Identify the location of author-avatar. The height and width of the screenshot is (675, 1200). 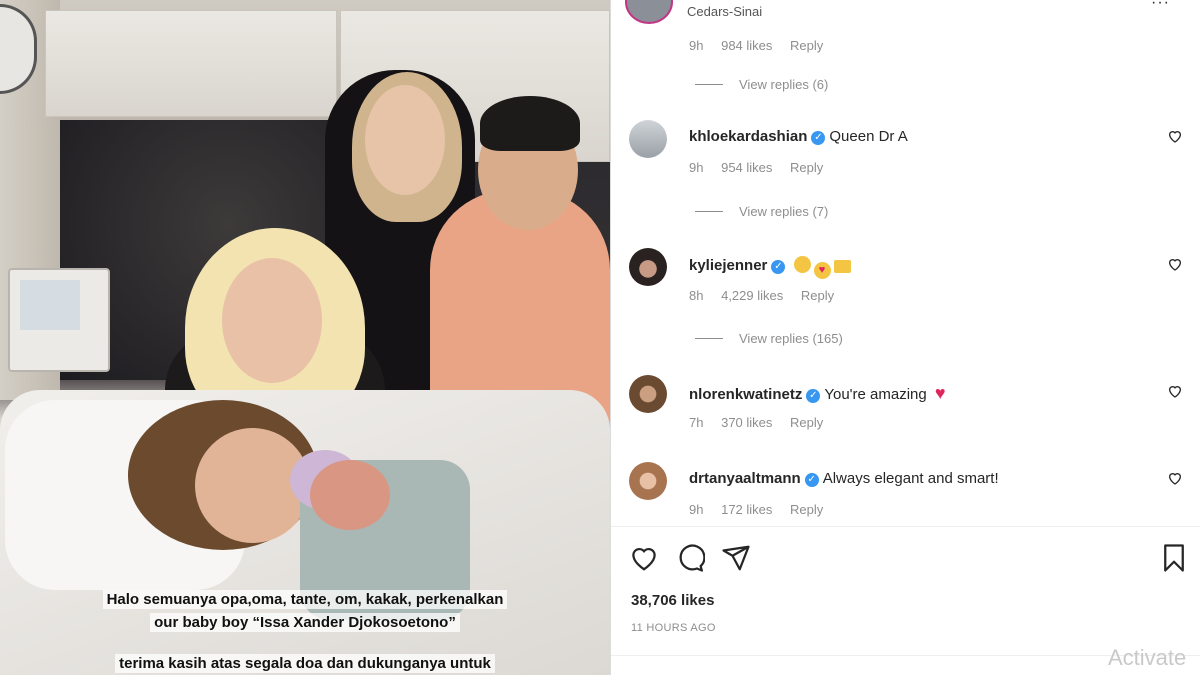
(649, 12).